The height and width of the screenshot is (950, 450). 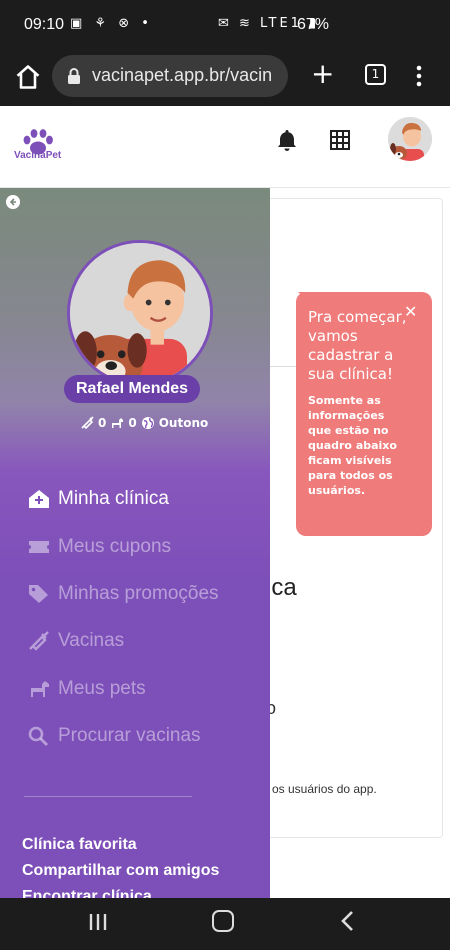 I want to click on battery-level: 67%, so click(x=313, y=24).